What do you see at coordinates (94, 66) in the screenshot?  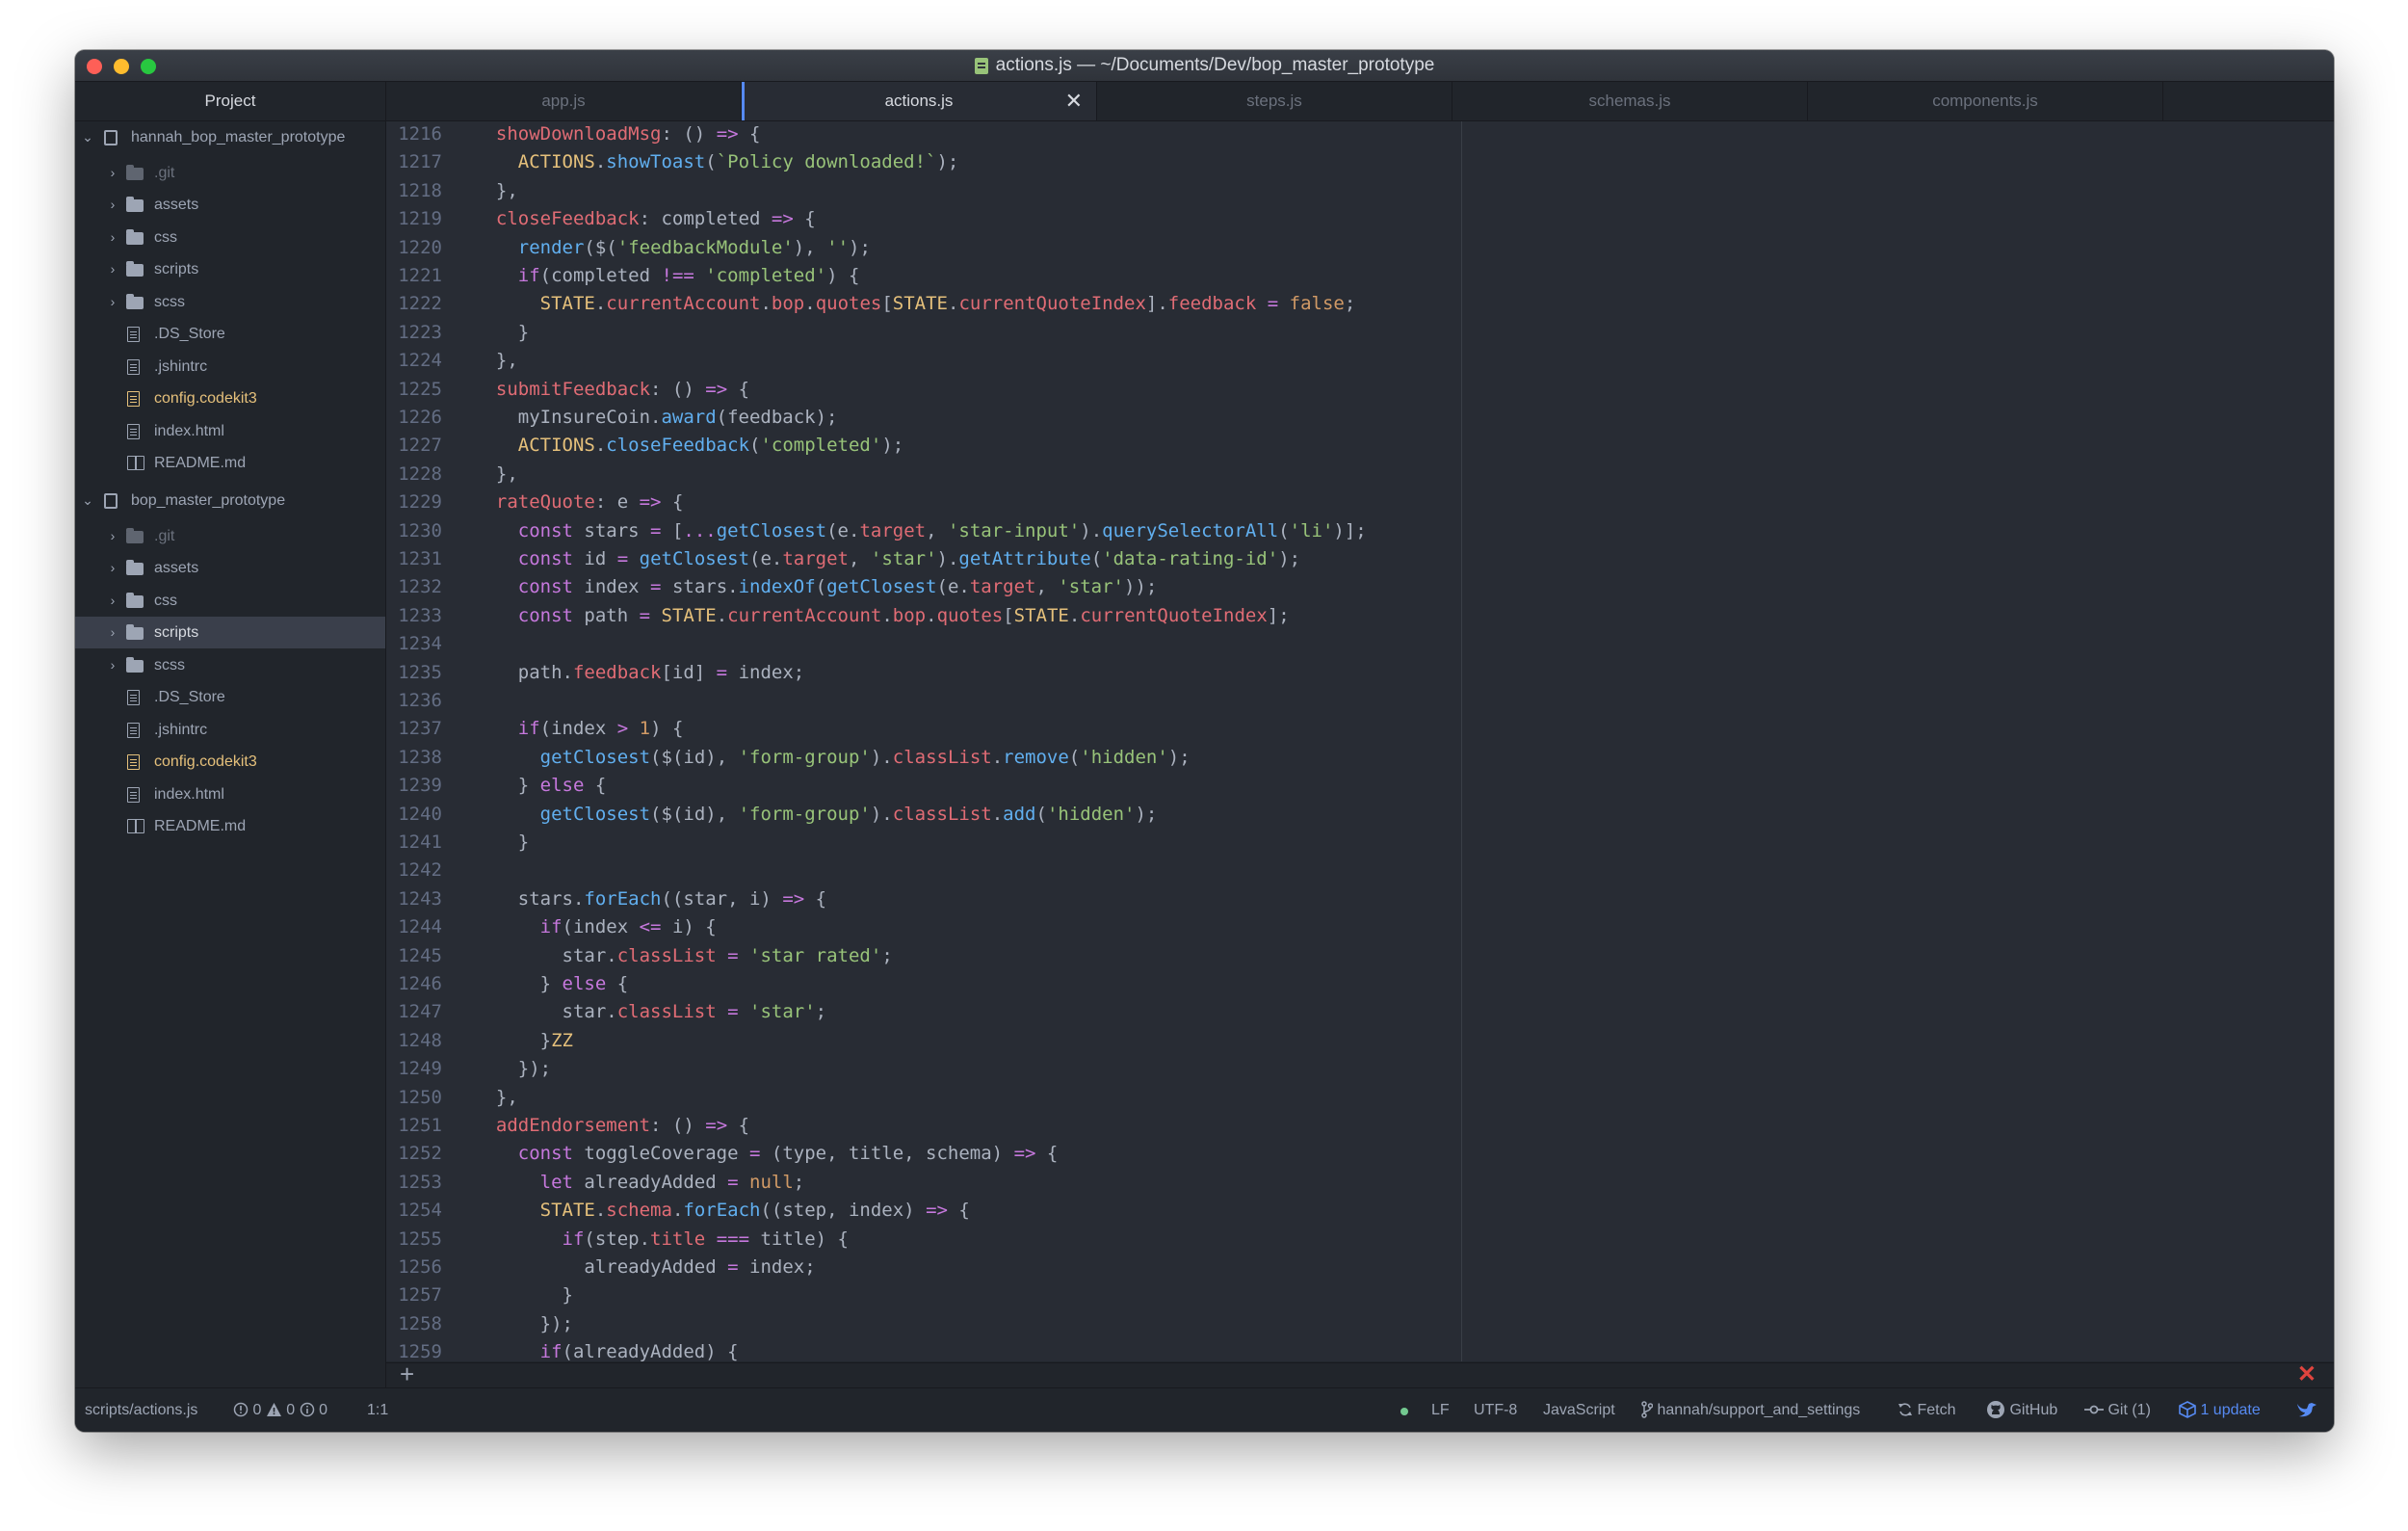 I see `close-window-button` at bounding box center [94, 66].